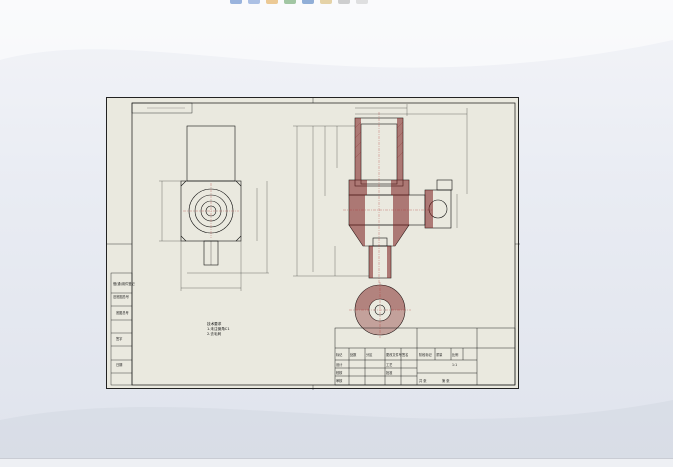 The image size is (673, 467). I want to click on tb-right-2: 重量, so click(439, 354).